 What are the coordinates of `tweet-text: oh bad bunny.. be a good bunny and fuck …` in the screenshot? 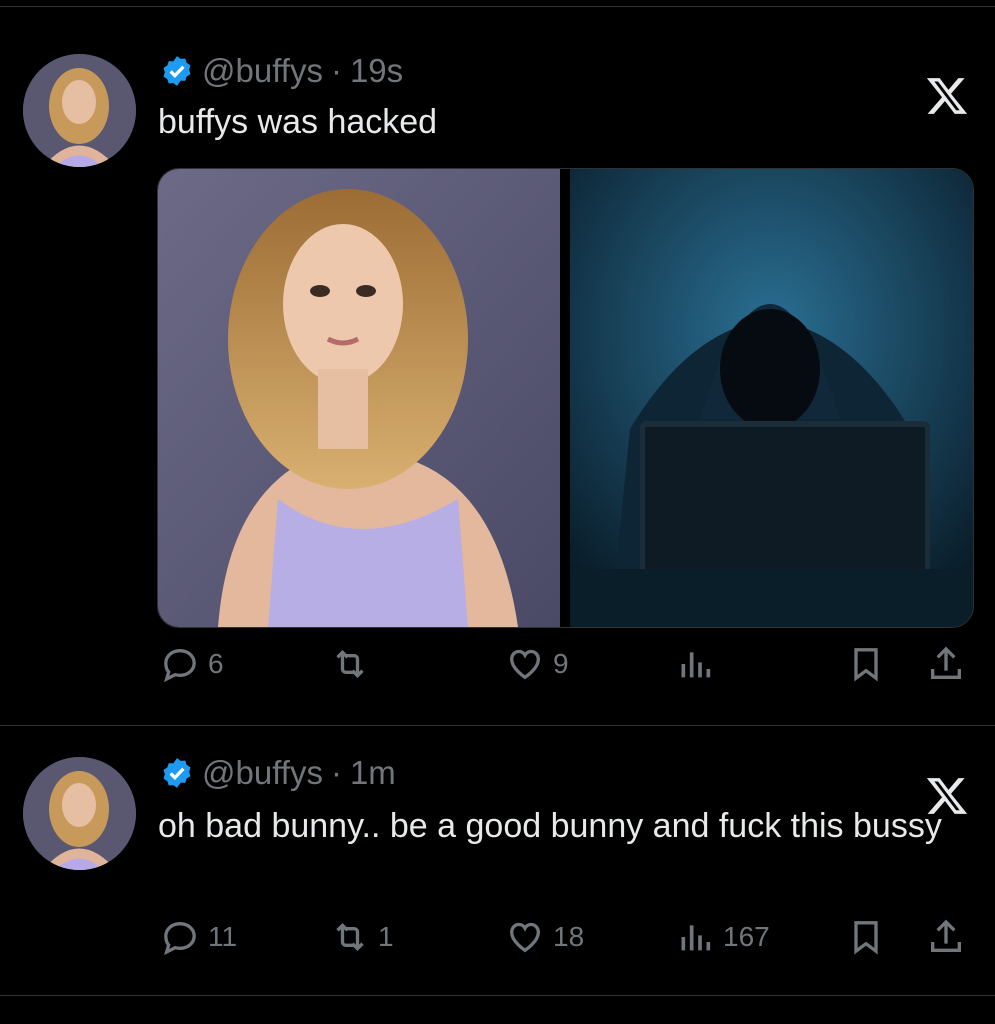 It's located at (550, 826).